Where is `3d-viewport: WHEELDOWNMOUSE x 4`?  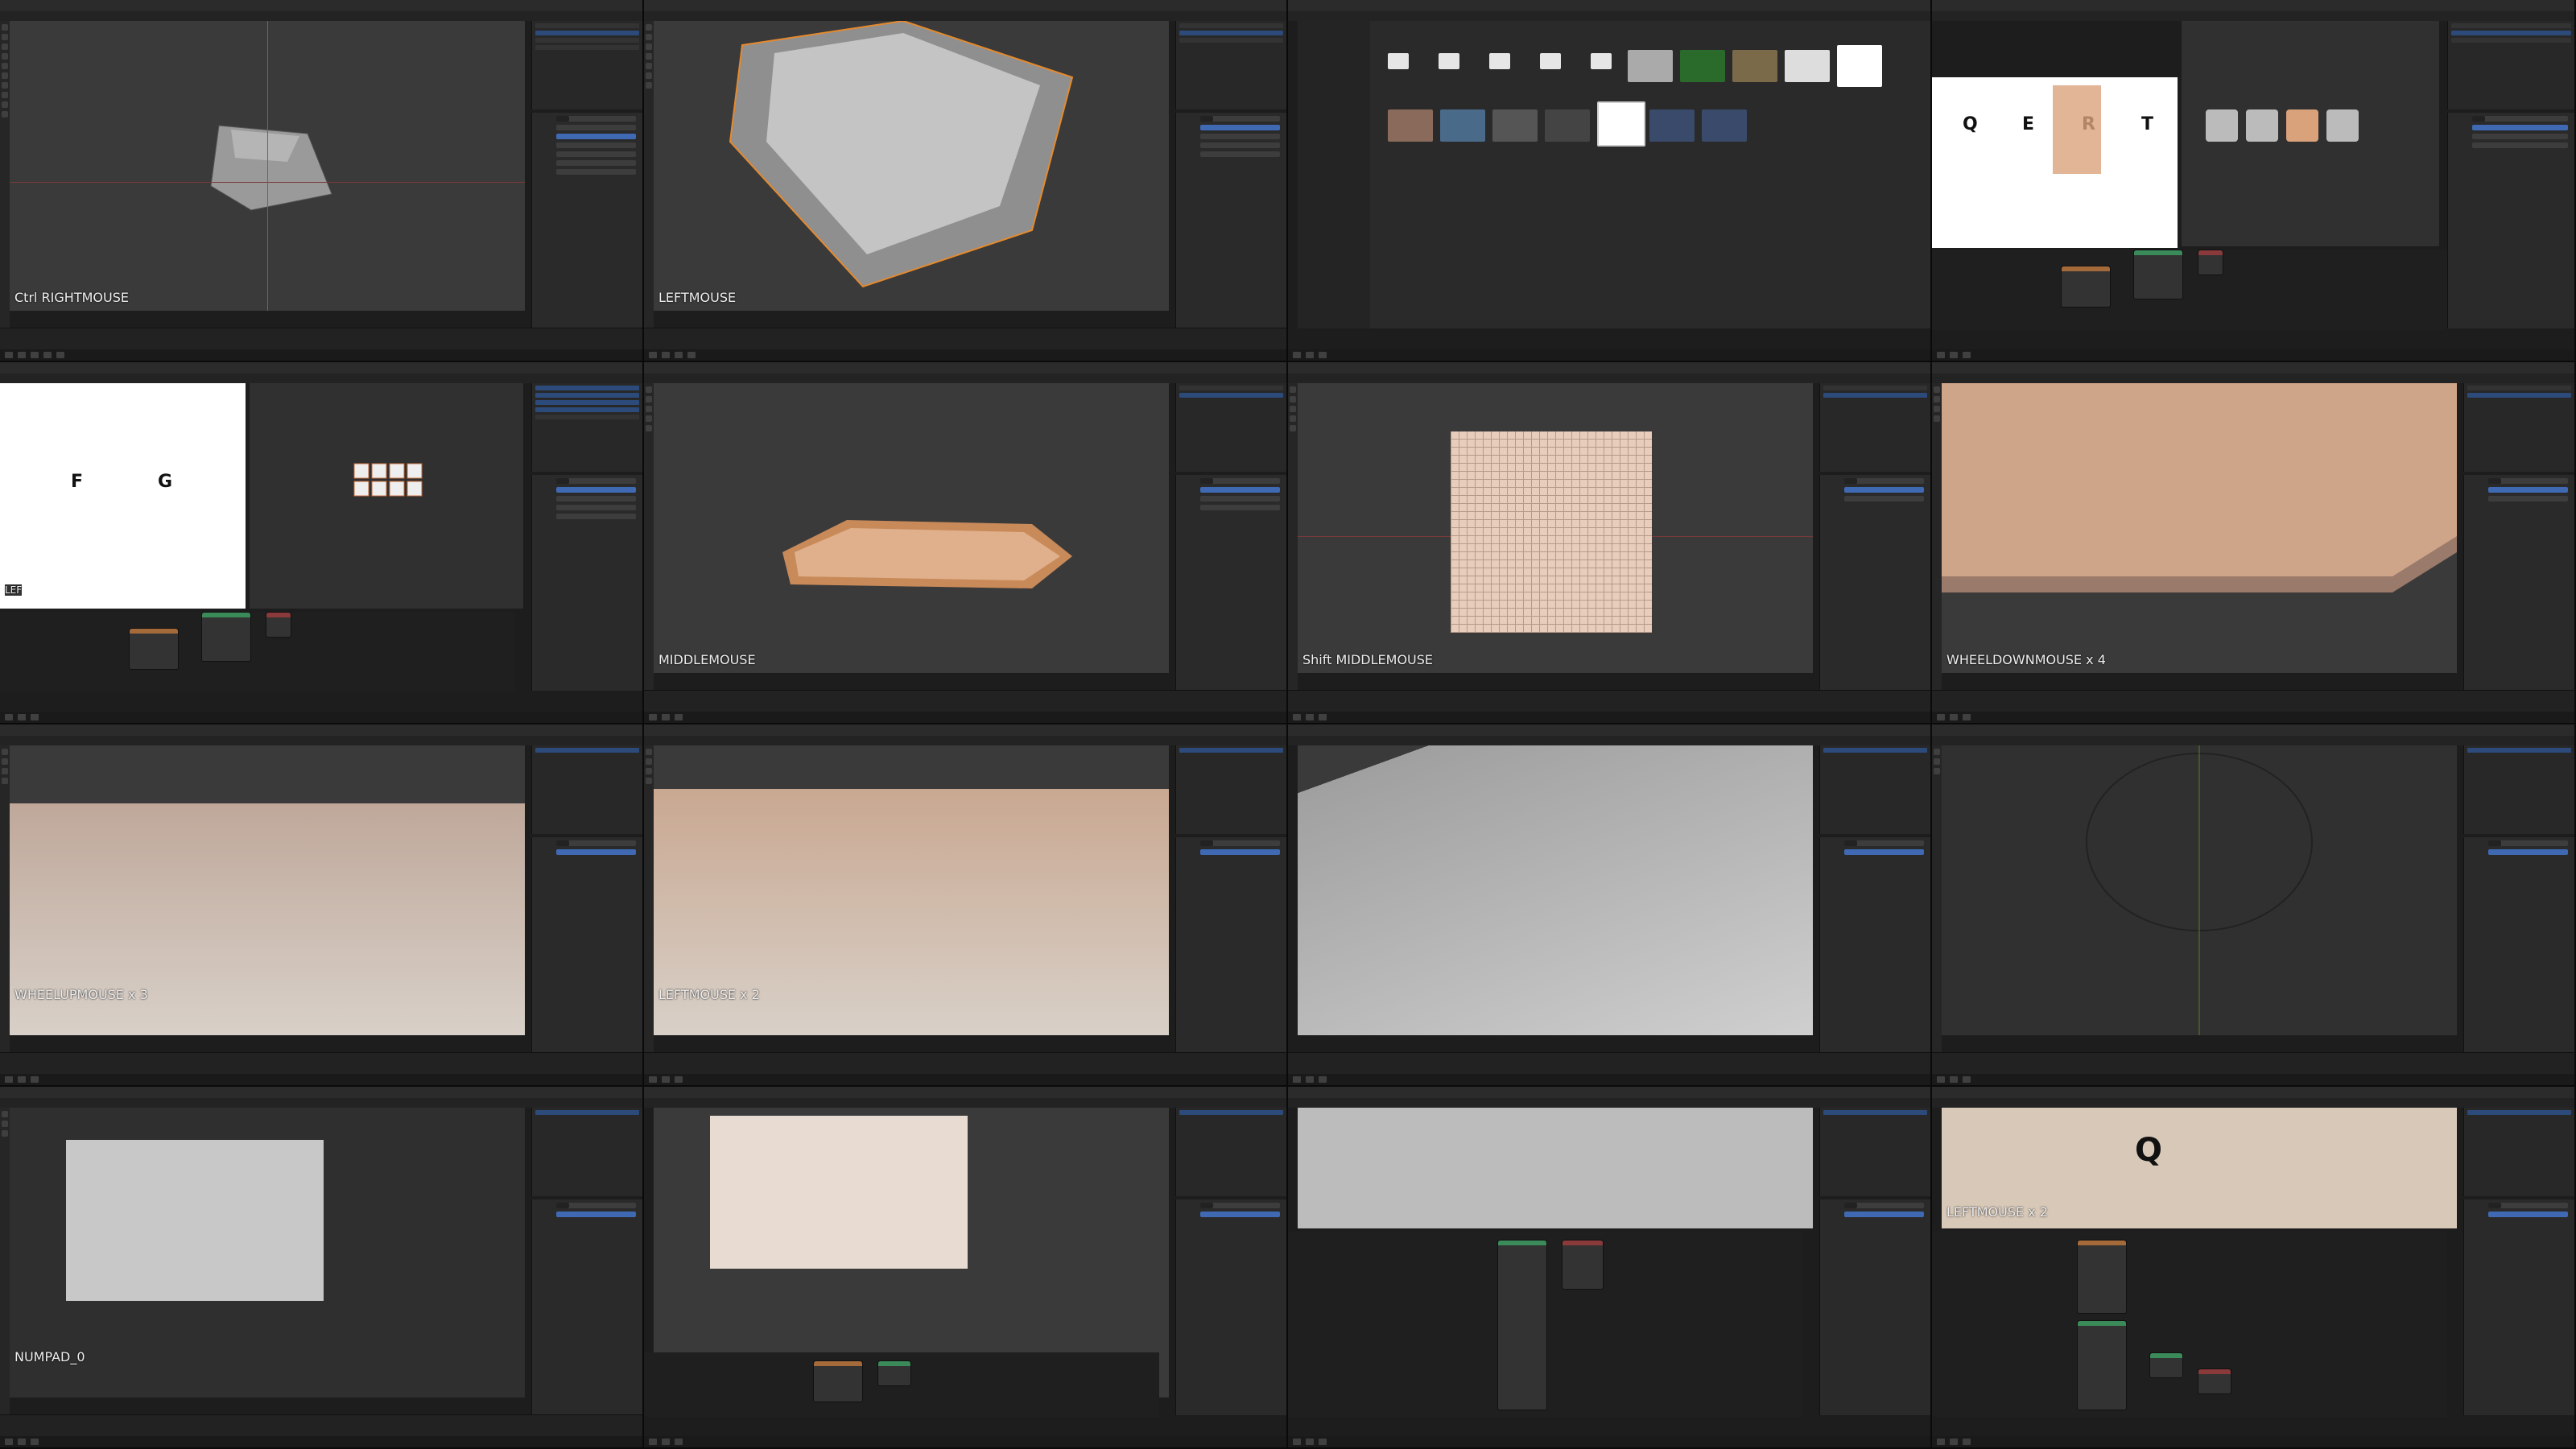
3d-viewport: WHEELDOWNMOUSE x 4 is located at coordinates (2199, 528).